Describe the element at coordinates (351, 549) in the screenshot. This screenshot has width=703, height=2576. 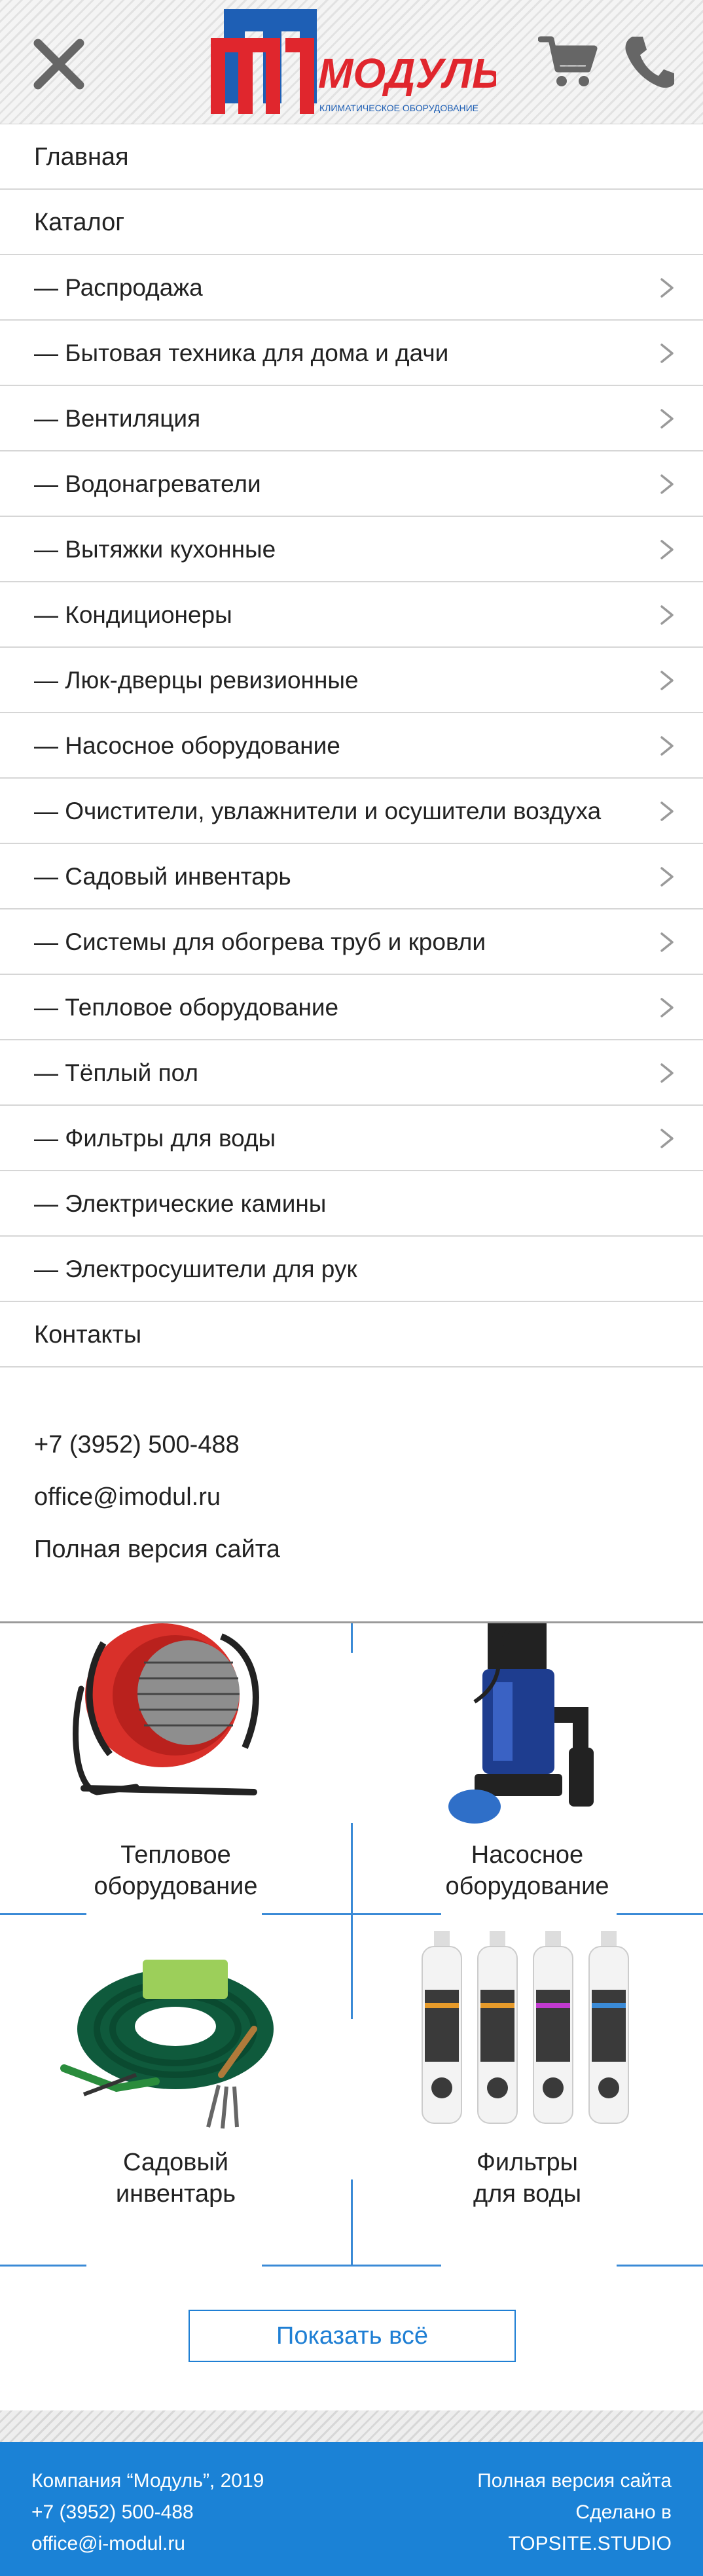
I see `menu-item-category: — Вытяжки кухонные` at that location.